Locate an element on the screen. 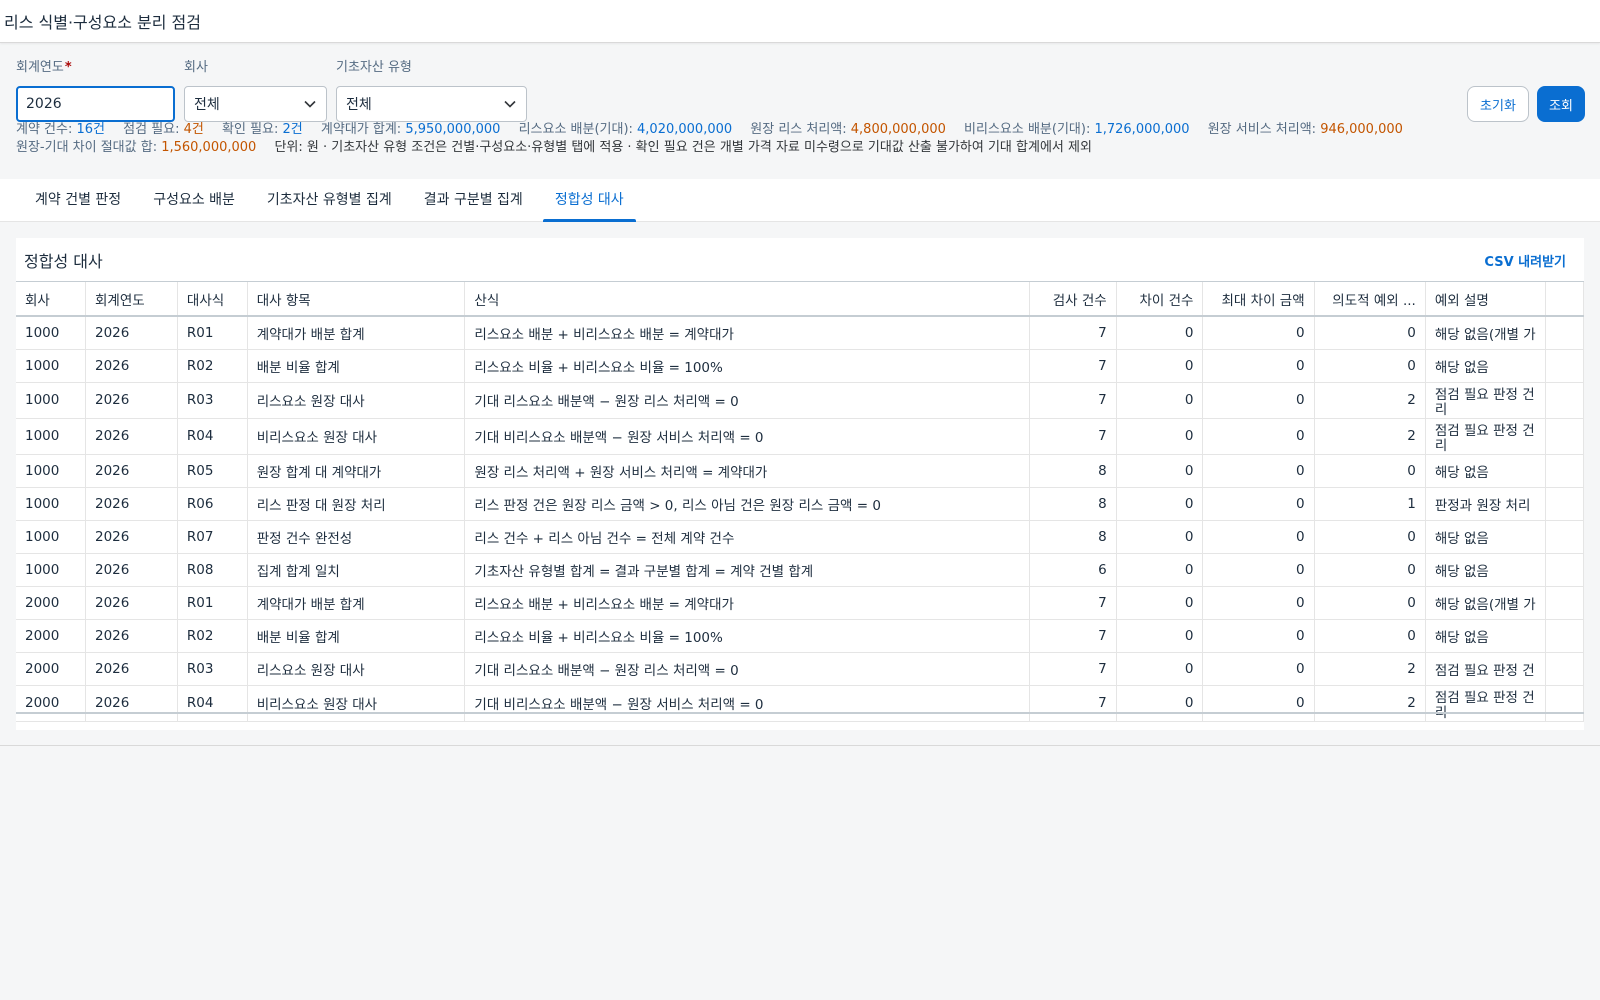  table-cell: 리스 건수 + 리스 아님 건수 = 전체 계약 건수 is located at coordinates (747, 537).